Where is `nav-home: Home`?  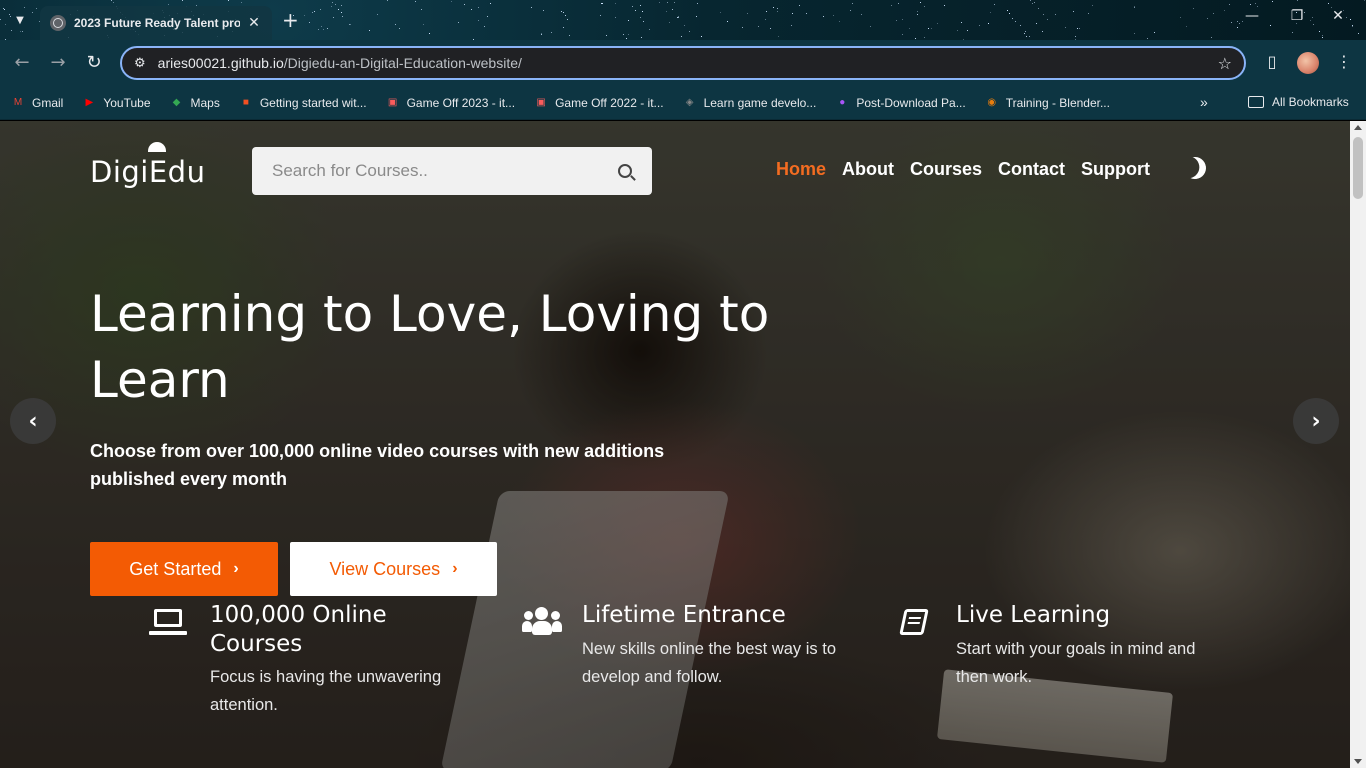
nav-home: Home is located at coordinates (801, 169).